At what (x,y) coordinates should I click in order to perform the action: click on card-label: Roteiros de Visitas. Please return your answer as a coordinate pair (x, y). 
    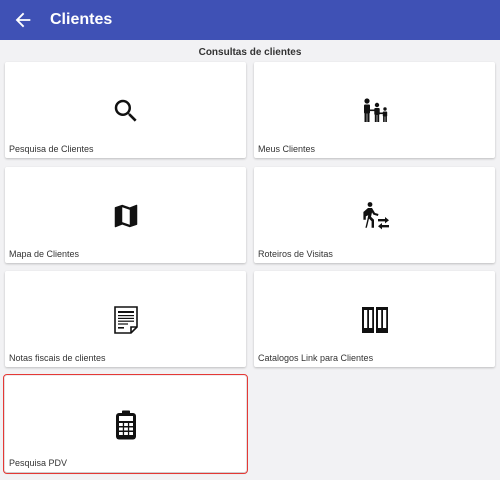
    Looking at the image, I should click on (295, 254).